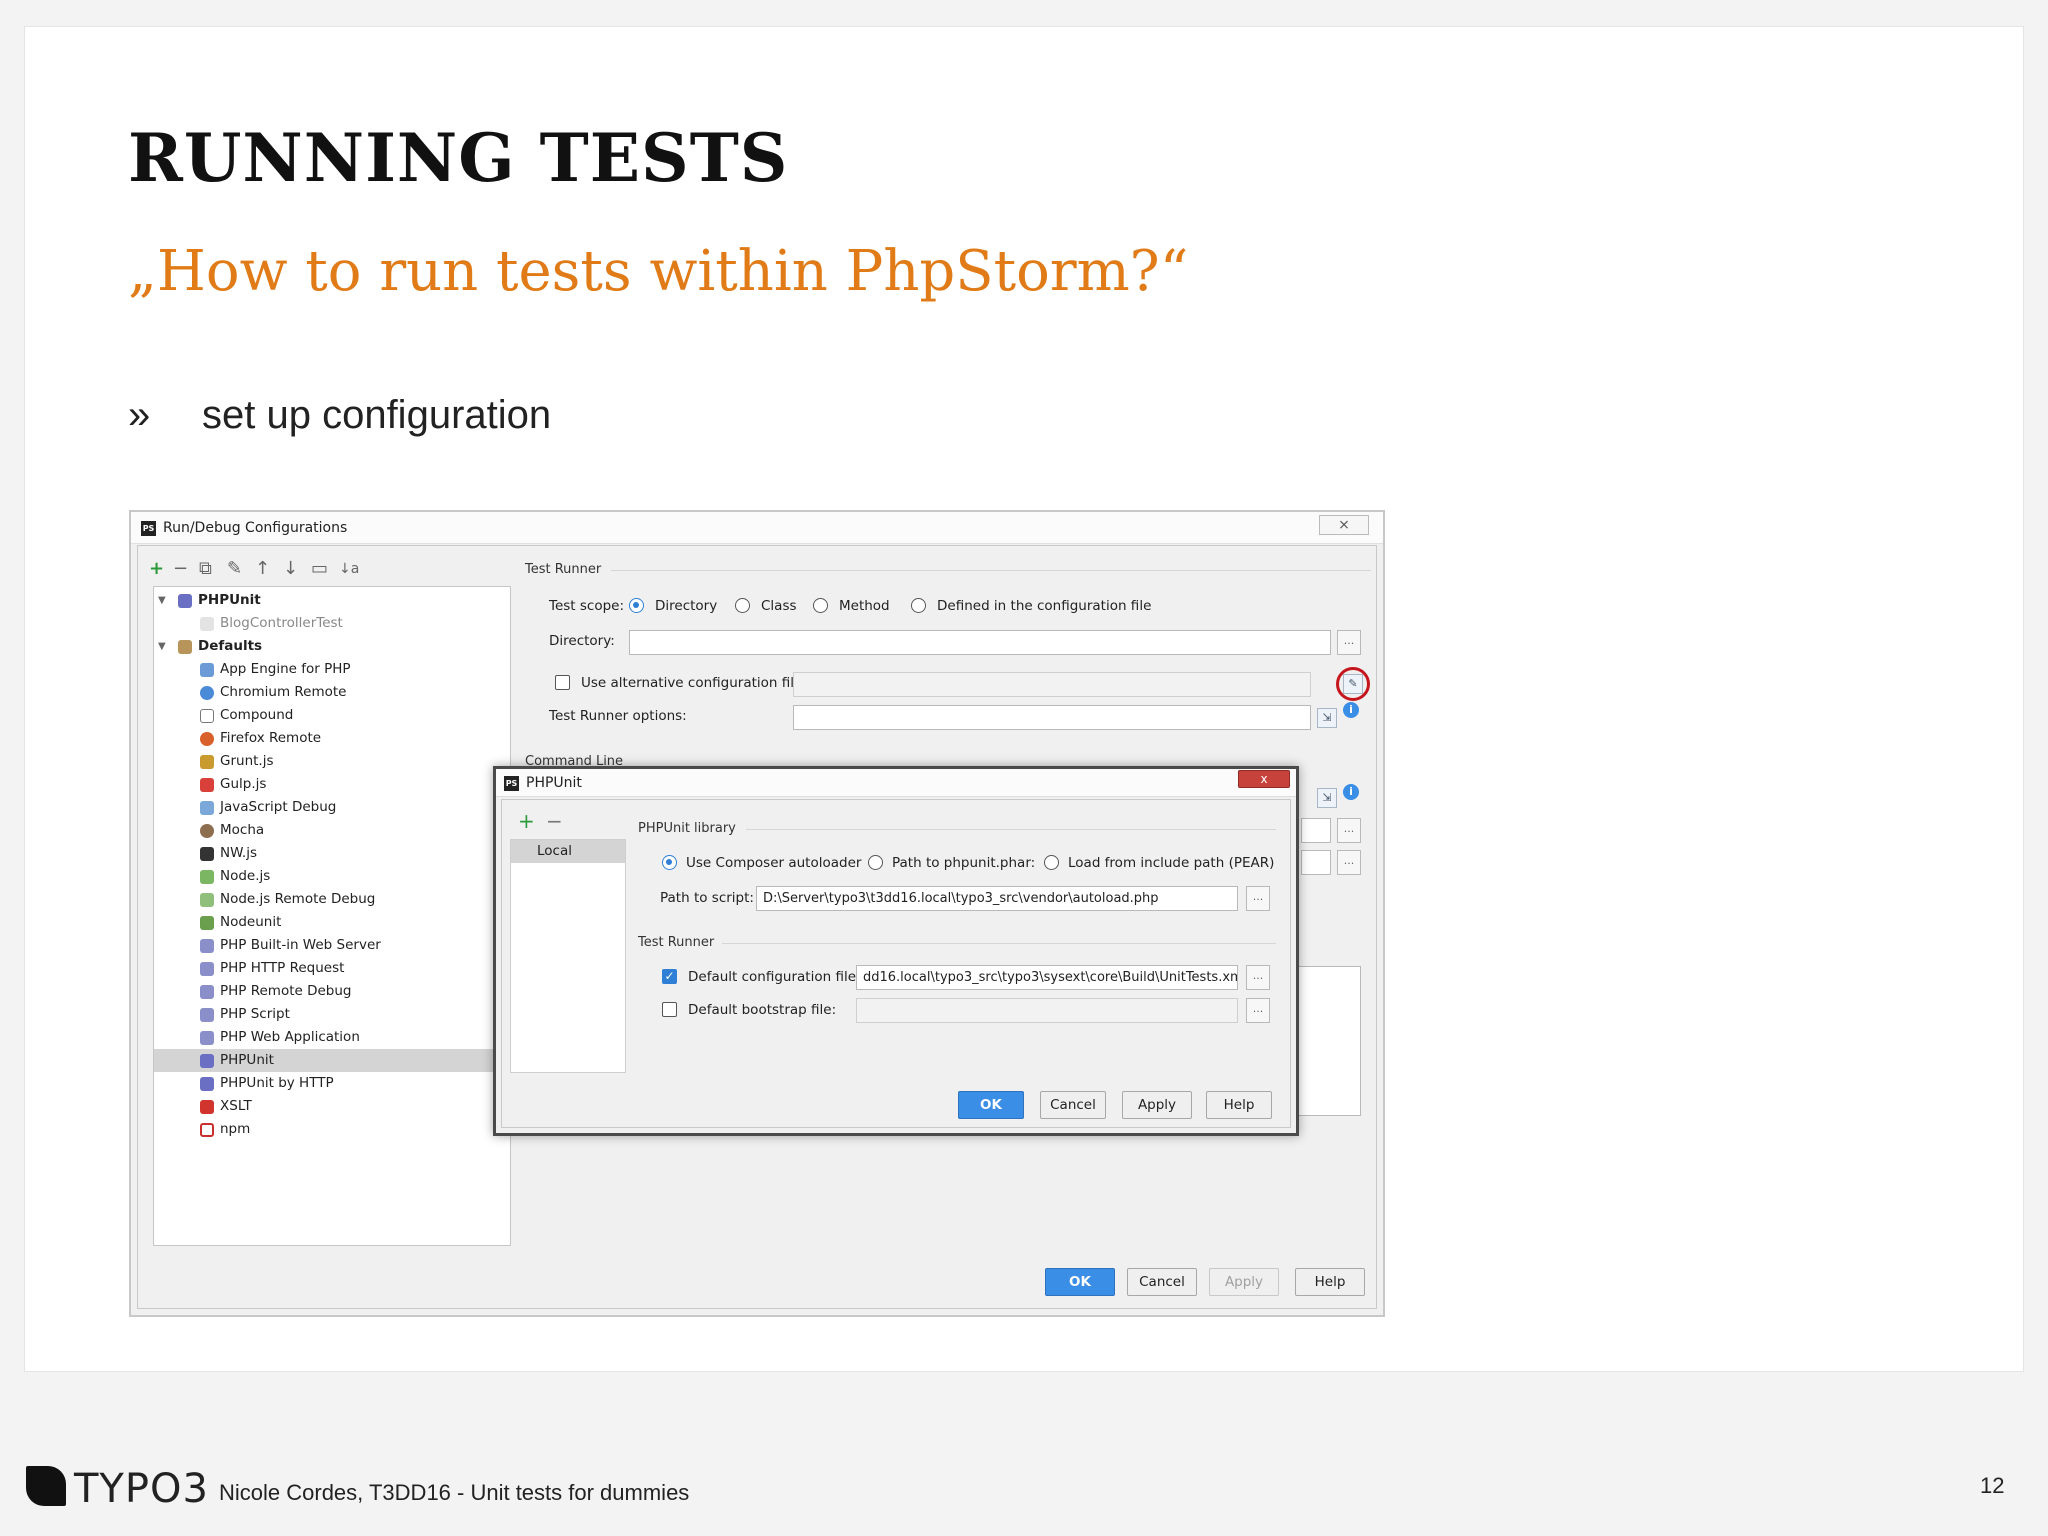 This screenshot has width=2048, height=1536. What do you see at coordinates (332, 692) in the screenshot?
I see `tree-item: Chromium Remote` at bounding box center [332, 692].